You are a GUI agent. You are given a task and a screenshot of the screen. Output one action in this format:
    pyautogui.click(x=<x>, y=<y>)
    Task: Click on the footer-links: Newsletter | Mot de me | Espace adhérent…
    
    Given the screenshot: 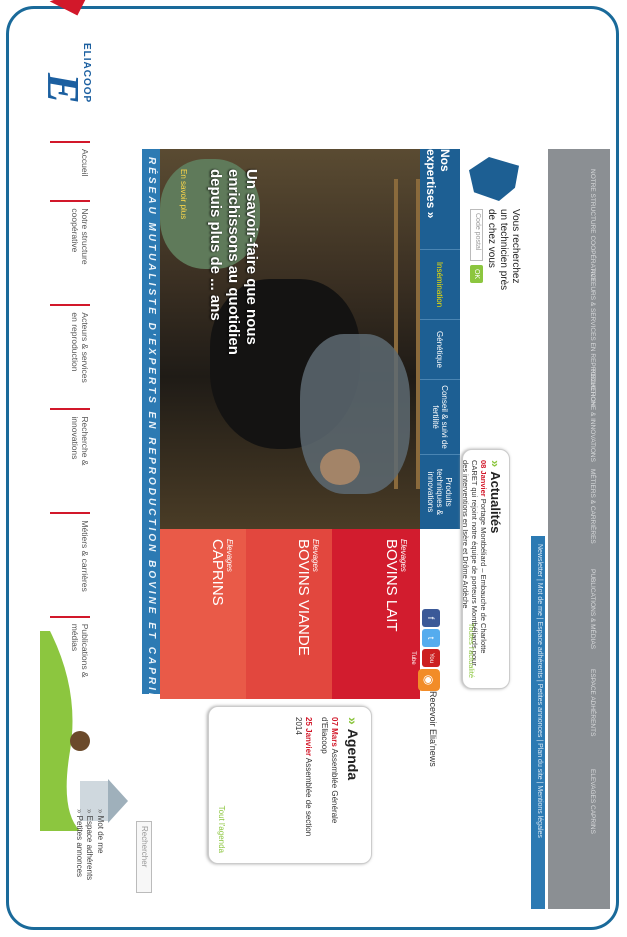 What is the action you would take?
    pyautogui.click(x=538, y=722)
    